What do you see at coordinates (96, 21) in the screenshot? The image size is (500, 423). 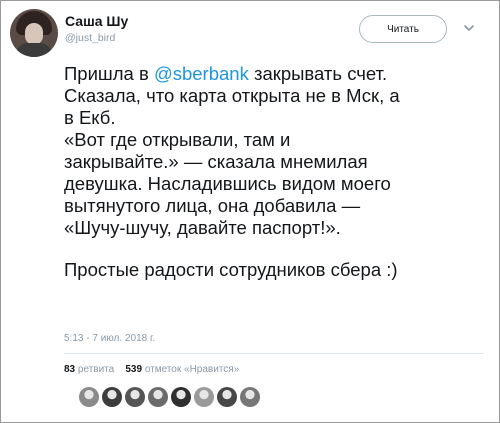 I see `user-name: Саша Шу` at bounding box center [96, 21].